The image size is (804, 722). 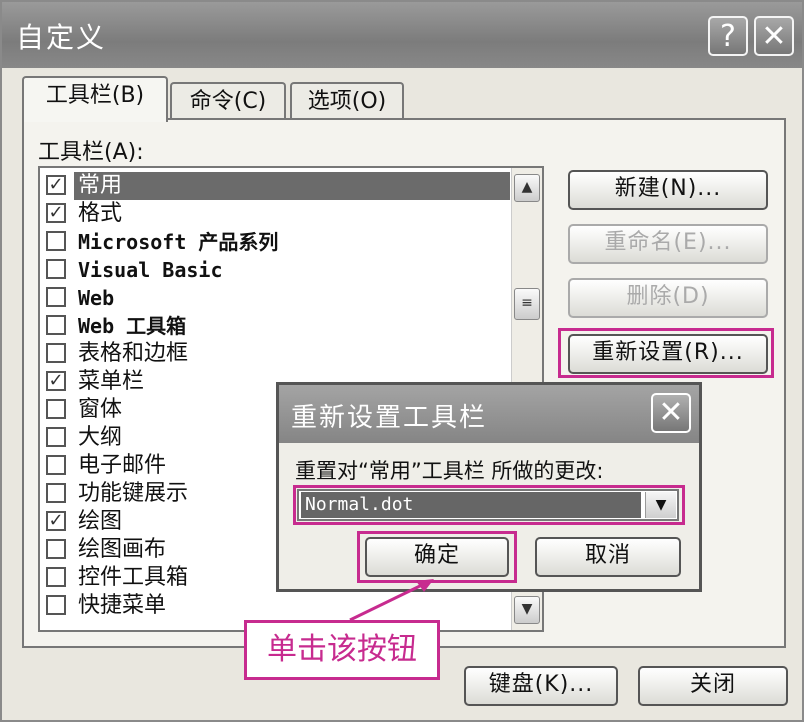 I want to click on tab-options: 选项(O), so click(x=347, y=101).